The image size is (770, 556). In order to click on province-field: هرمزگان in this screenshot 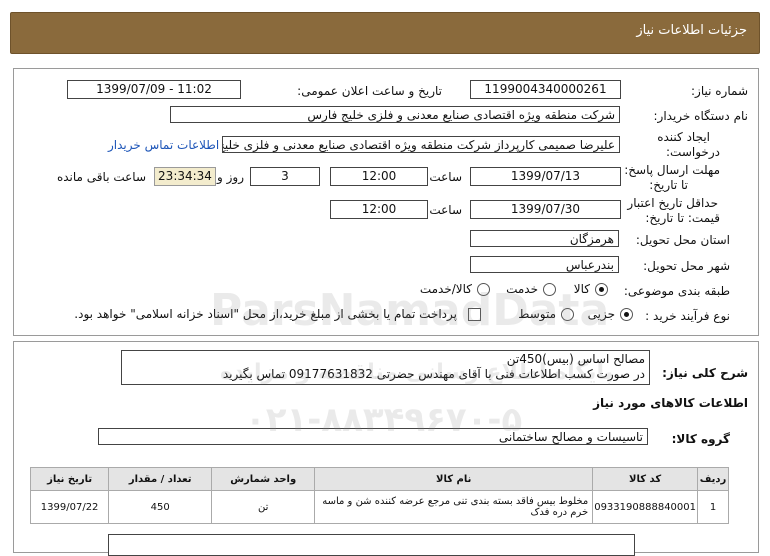, I will do `click(544, 238)`.